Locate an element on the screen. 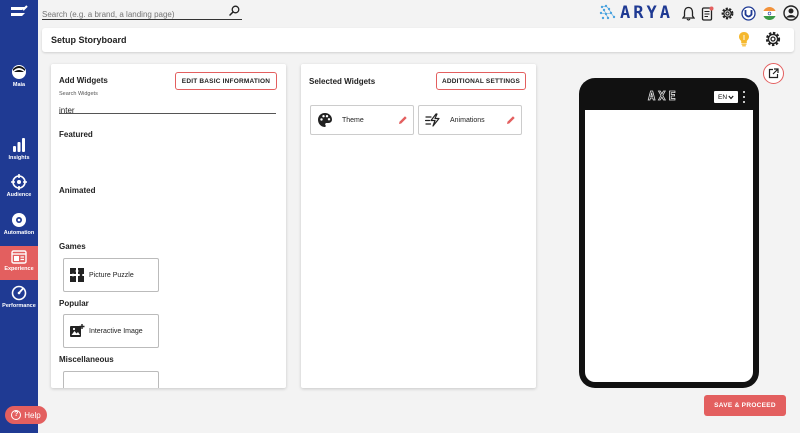  user-avatar-icon is located at coordinates (791, 13).